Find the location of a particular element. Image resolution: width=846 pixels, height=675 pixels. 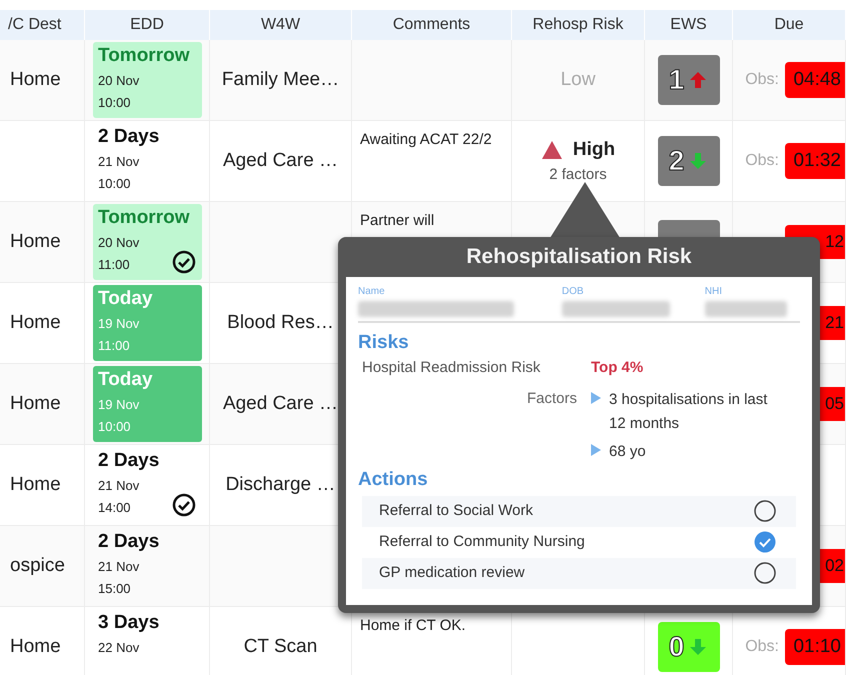

column-header: EWS is located at coordinates (688, 25).